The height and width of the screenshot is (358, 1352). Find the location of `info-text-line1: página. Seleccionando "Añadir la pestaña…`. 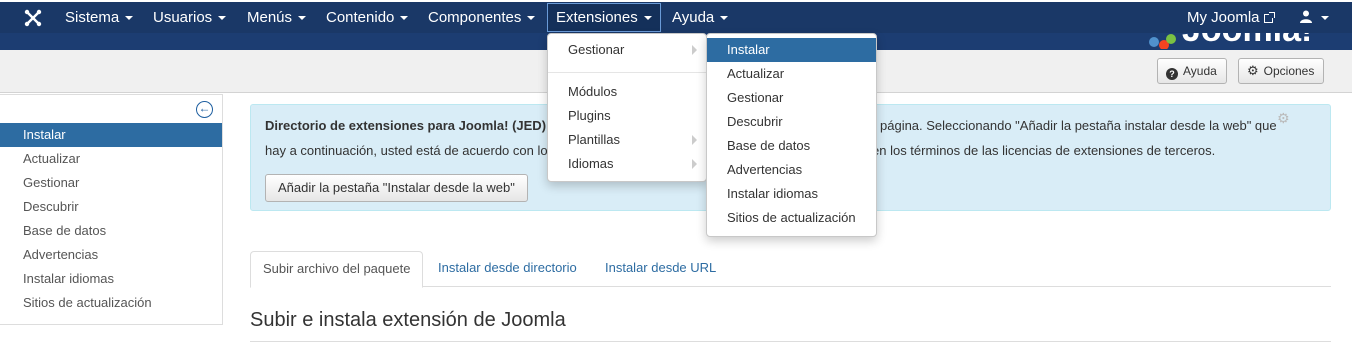

info-text-line1: página. Seleccionando "Añadir la pestaña… is located at coordinates (1078, 125).